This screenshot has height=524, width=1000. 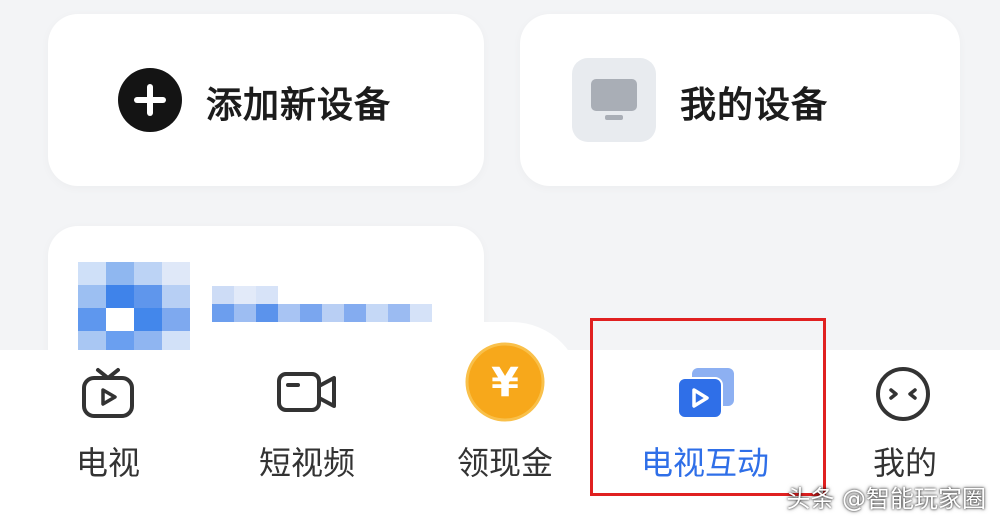 I want to click on device-thumbnail, so click(x=134, y=308).